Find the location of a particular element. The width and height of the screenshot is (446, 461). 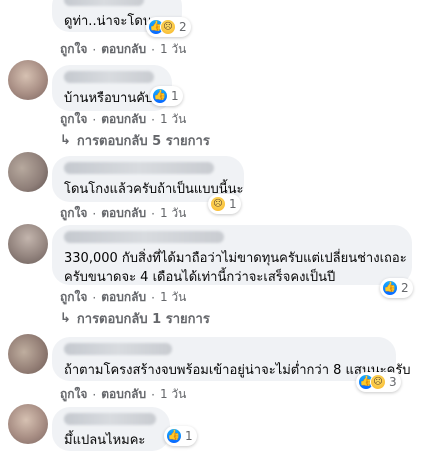

reaction-summary: ☹ 1 is located at coordinates (224, 204).